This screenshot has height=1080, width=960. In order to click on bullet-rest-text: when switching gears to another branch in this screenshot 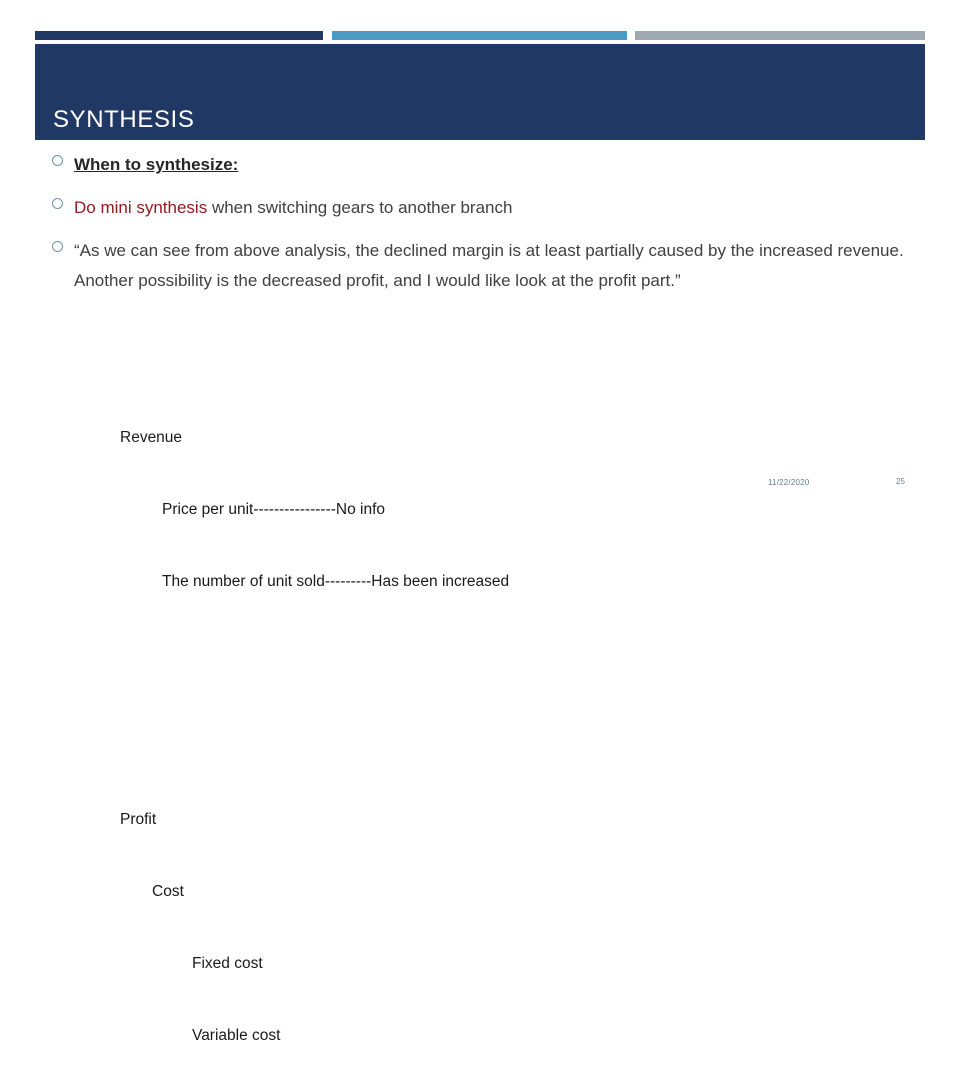, I will do `click(360, 208)`.